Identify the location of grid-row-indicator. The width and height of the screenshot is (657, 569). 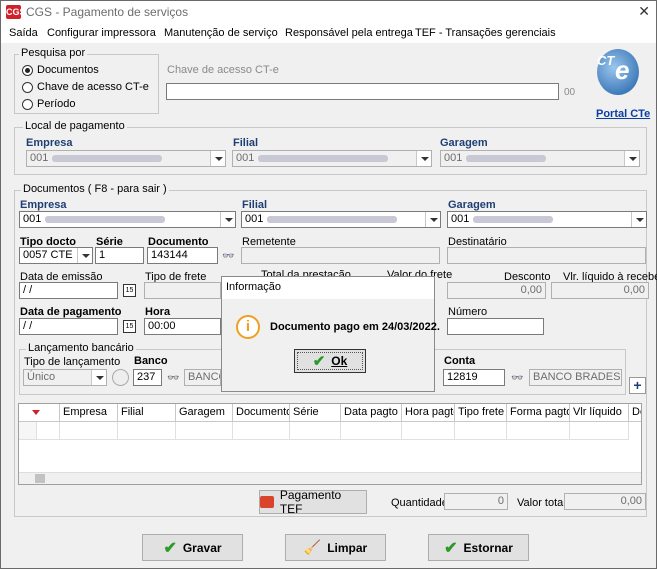
(28, 431).